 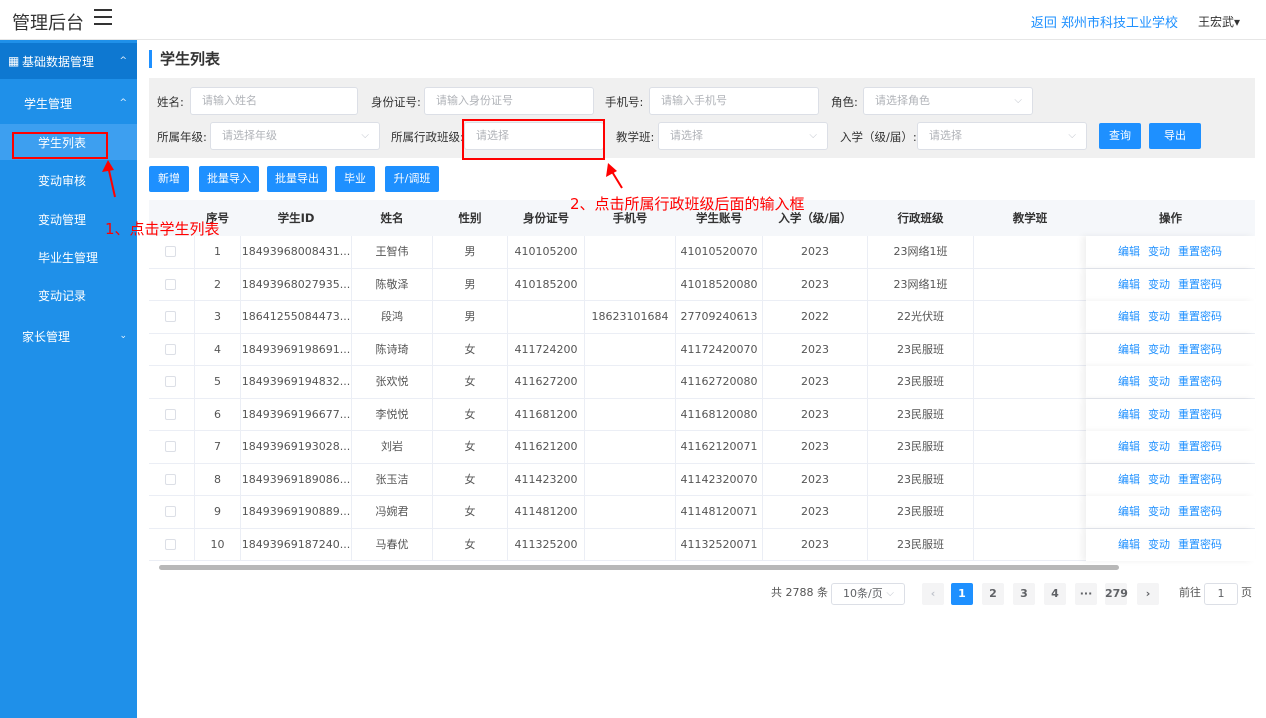 What do you see at coordinates (162, 229) in the screenshot?
I see `annotation-step1: 1、点击学生列表` at bounding box center [162, 229].